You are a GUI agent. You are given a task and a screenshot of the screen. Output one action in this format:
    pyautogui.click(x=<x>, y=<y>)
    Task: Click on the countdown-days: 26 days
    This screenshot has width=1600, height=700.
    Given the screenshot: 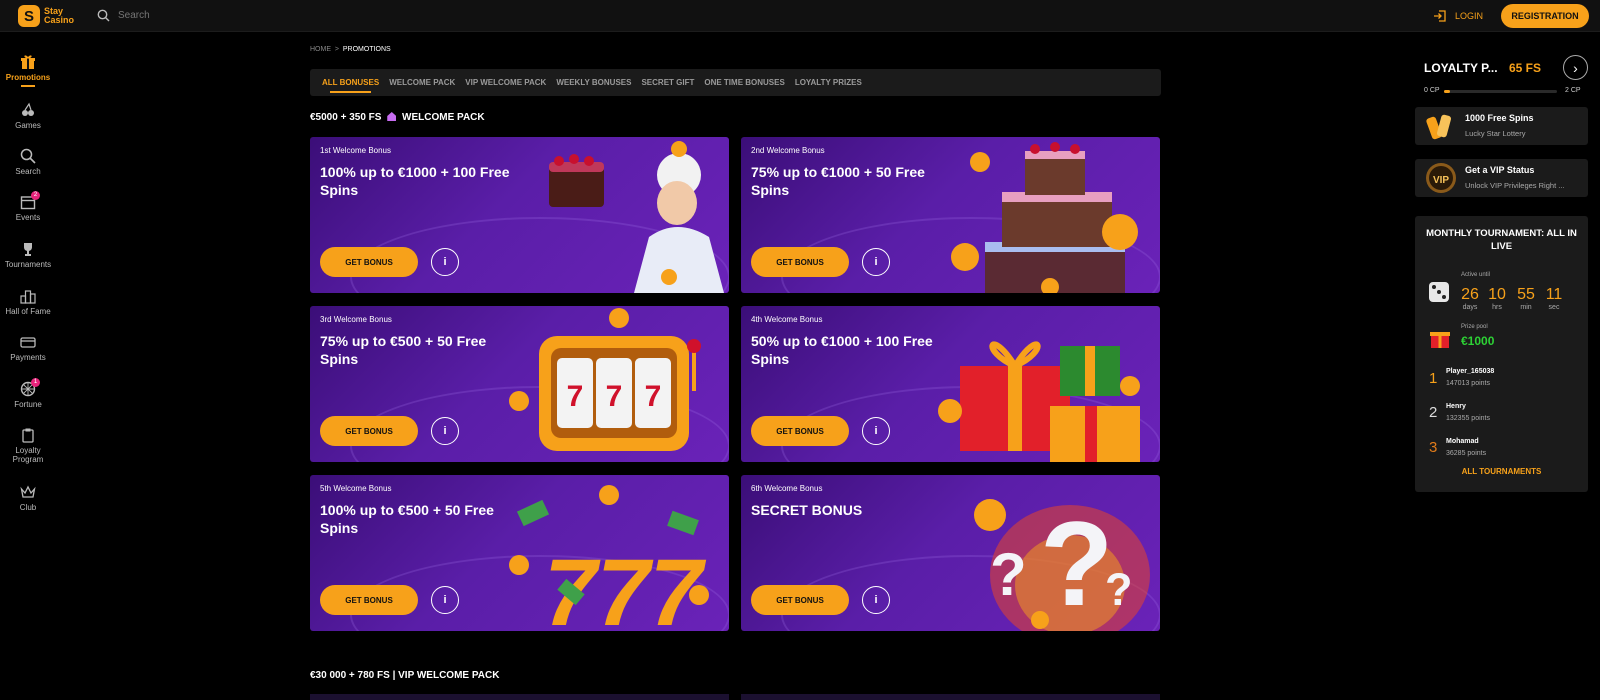 What is the action you would take?
    pyautogui.click(x=1470, y=298)
    